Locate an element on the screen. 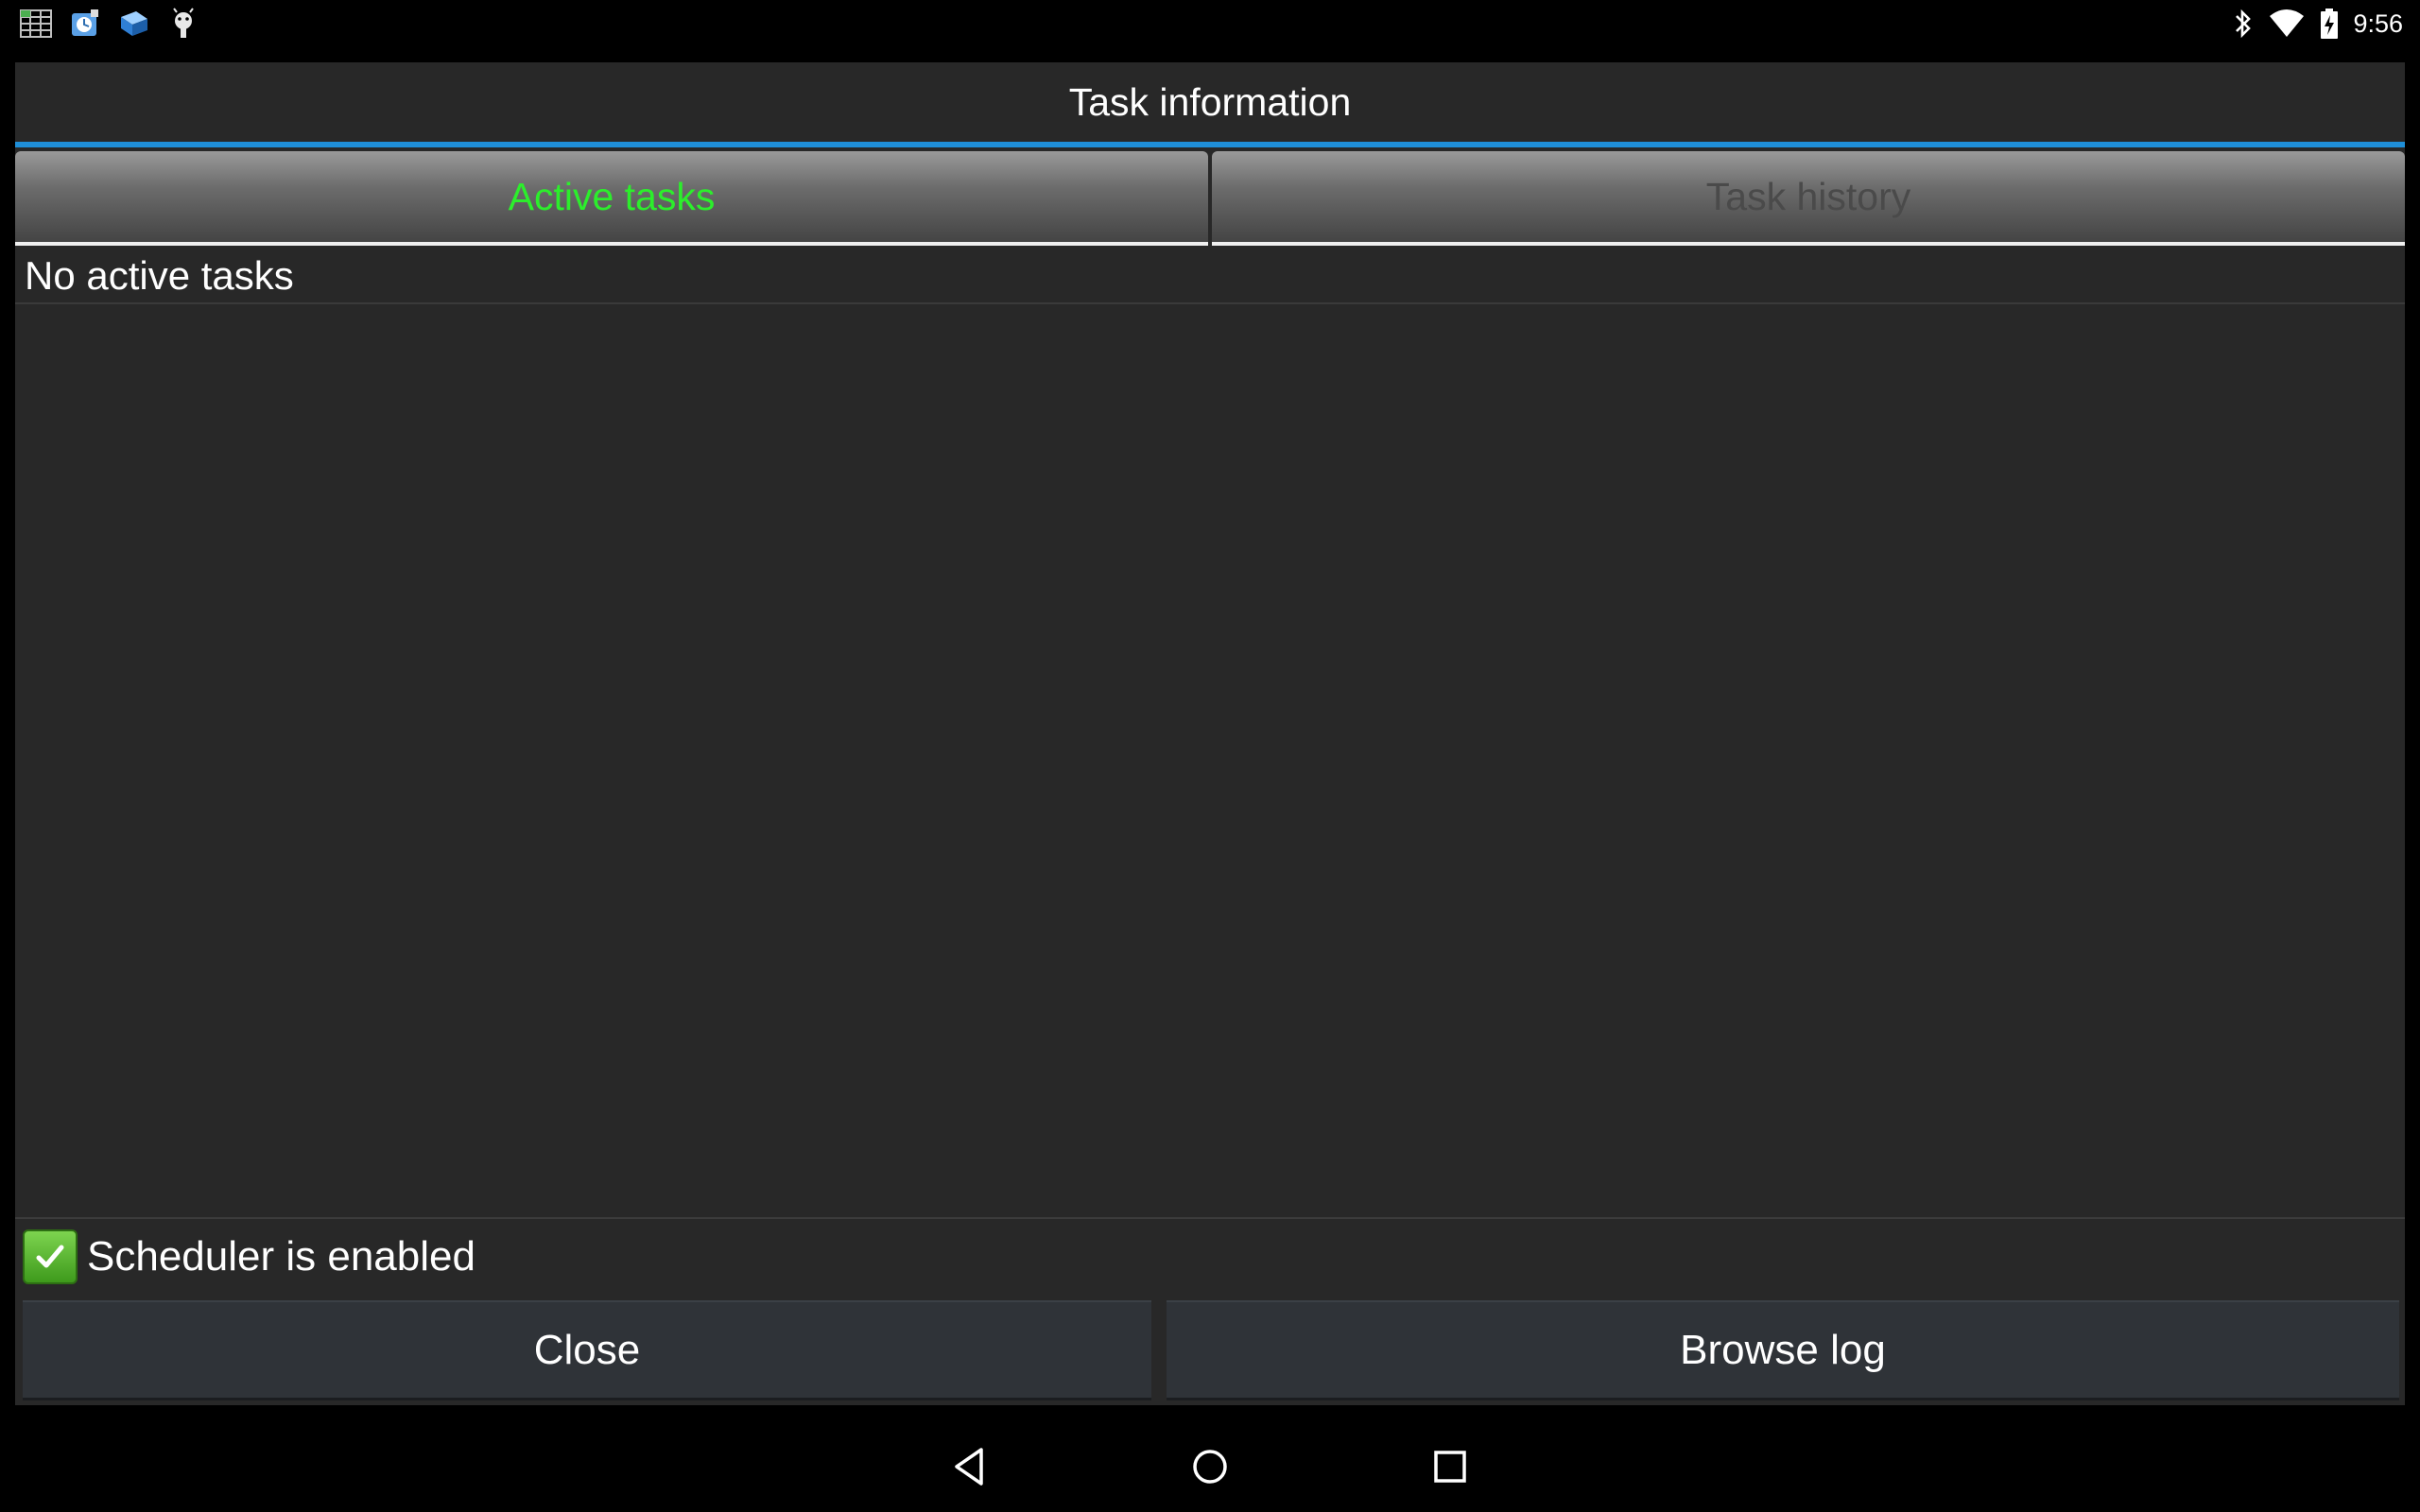 The width and height of the screenshot is (2420, 1512). scheduler-label: Scheduler is enabled is located at coordinates (281, 1256).